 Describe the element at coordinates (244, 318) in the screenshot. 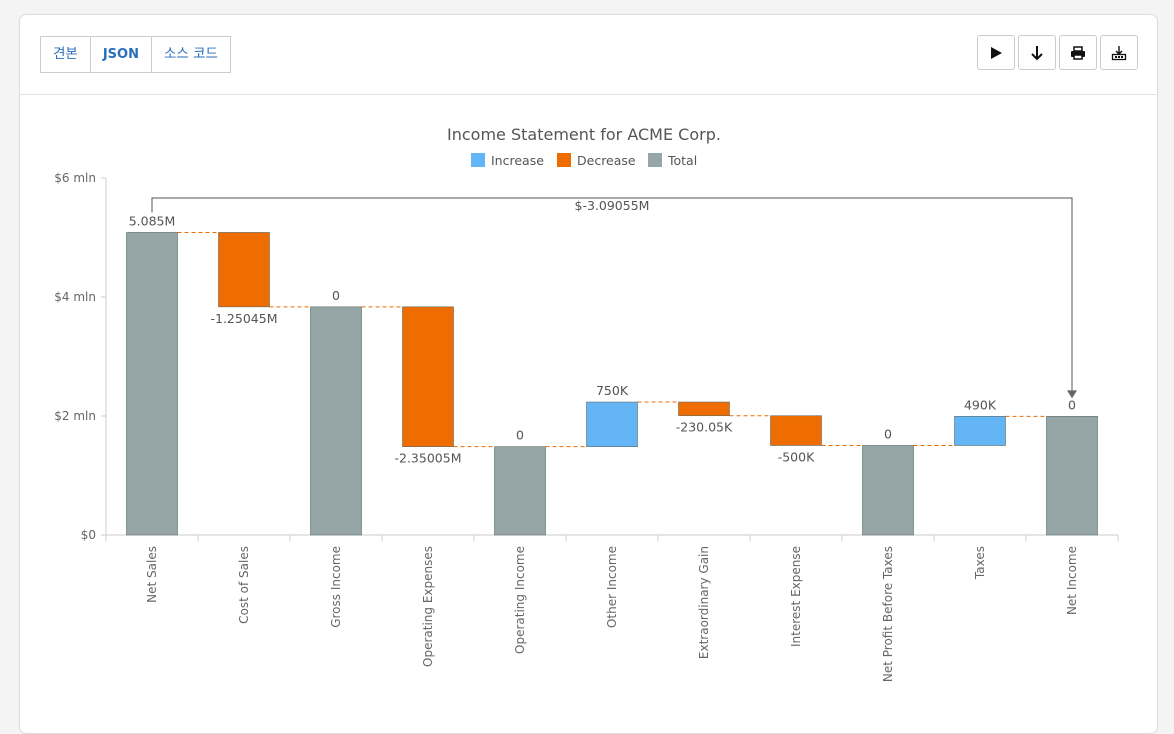

I see `data-label: -1.25045M` at that location.